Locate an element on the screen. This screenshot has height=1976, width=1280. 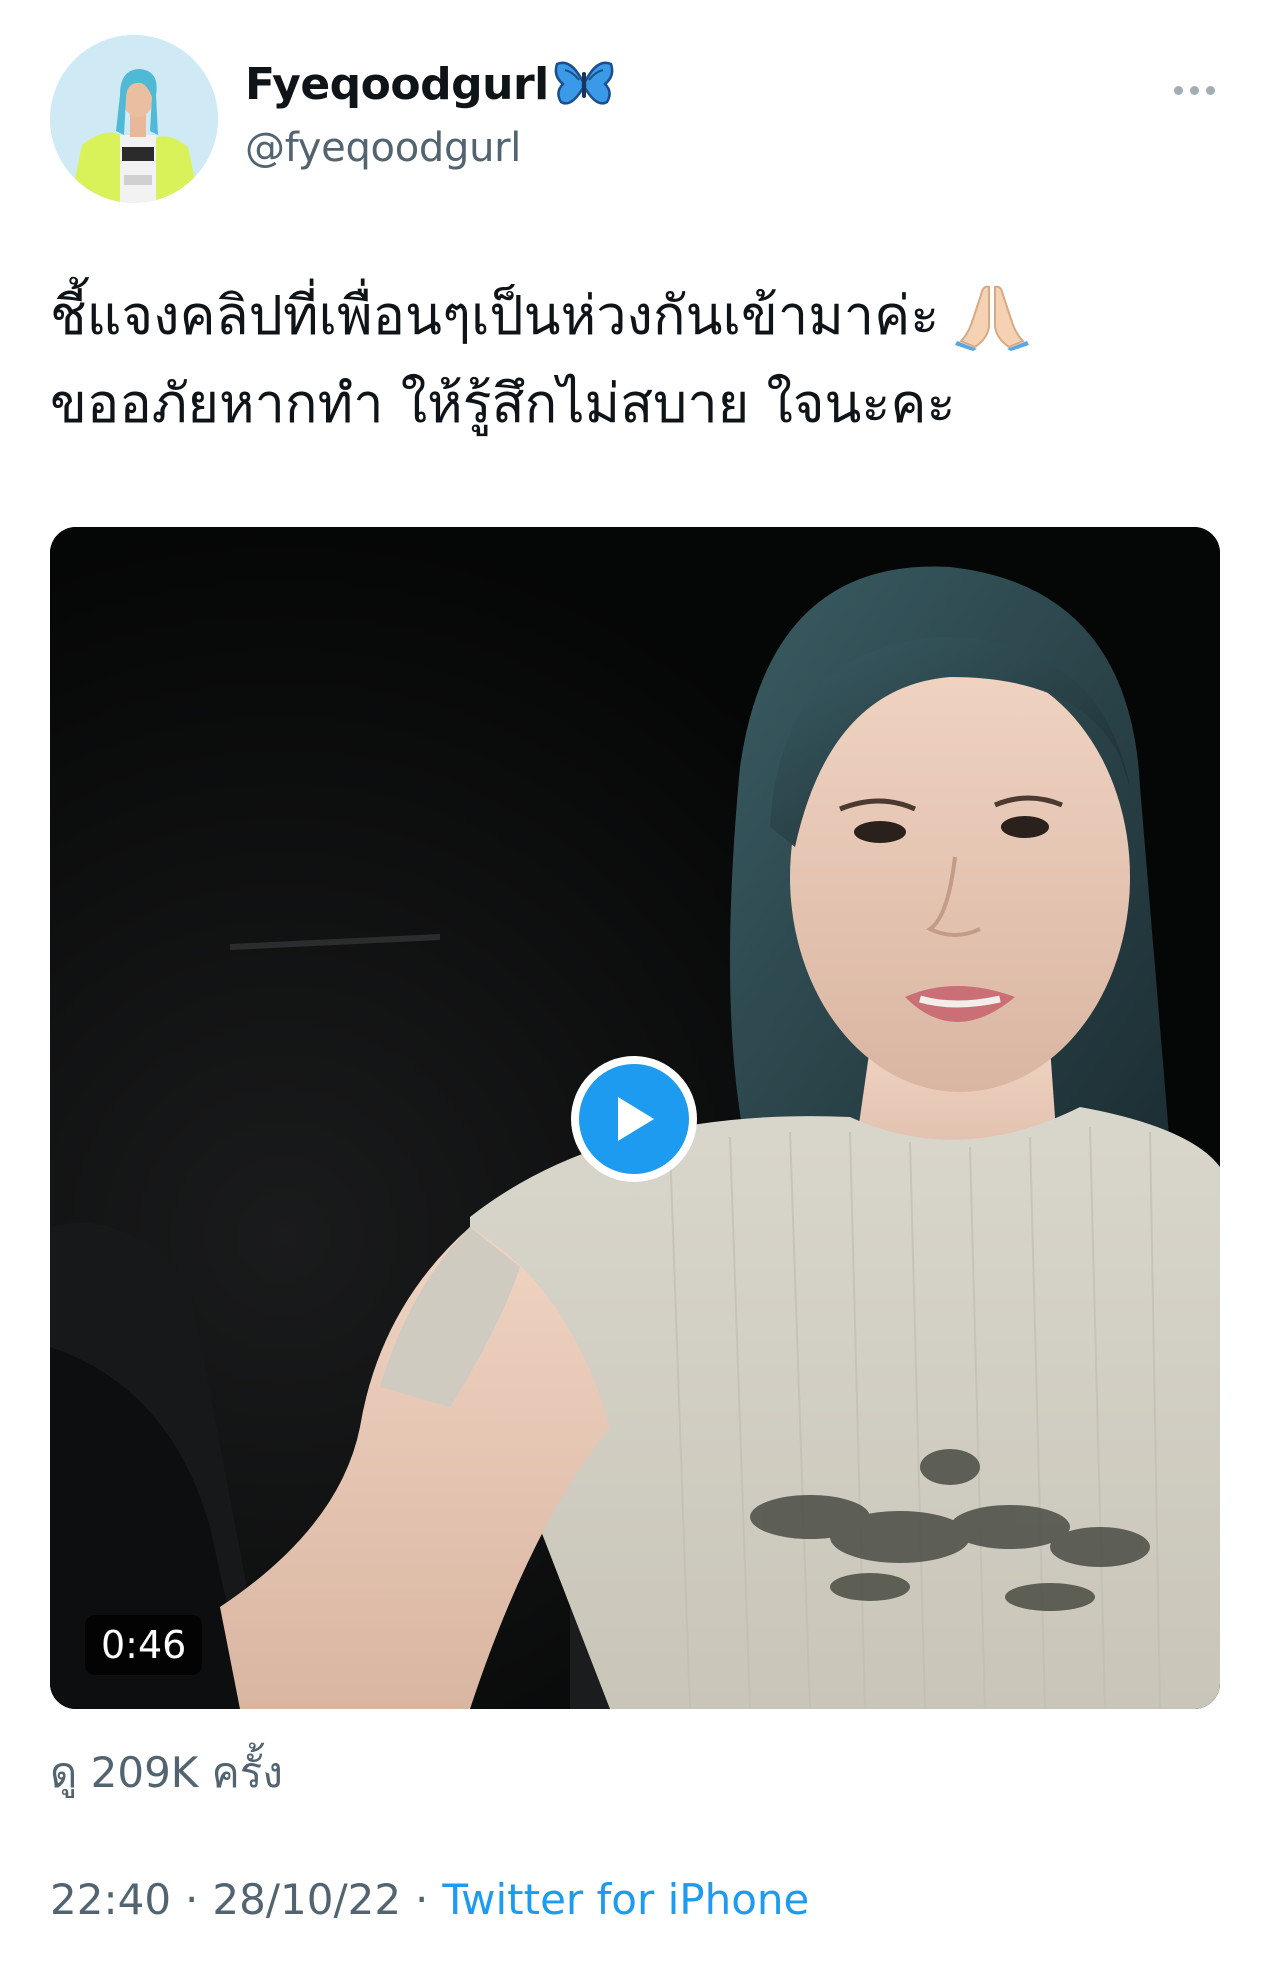
video-duration-badge: 0:46 is located at coordinates (144, 1645).